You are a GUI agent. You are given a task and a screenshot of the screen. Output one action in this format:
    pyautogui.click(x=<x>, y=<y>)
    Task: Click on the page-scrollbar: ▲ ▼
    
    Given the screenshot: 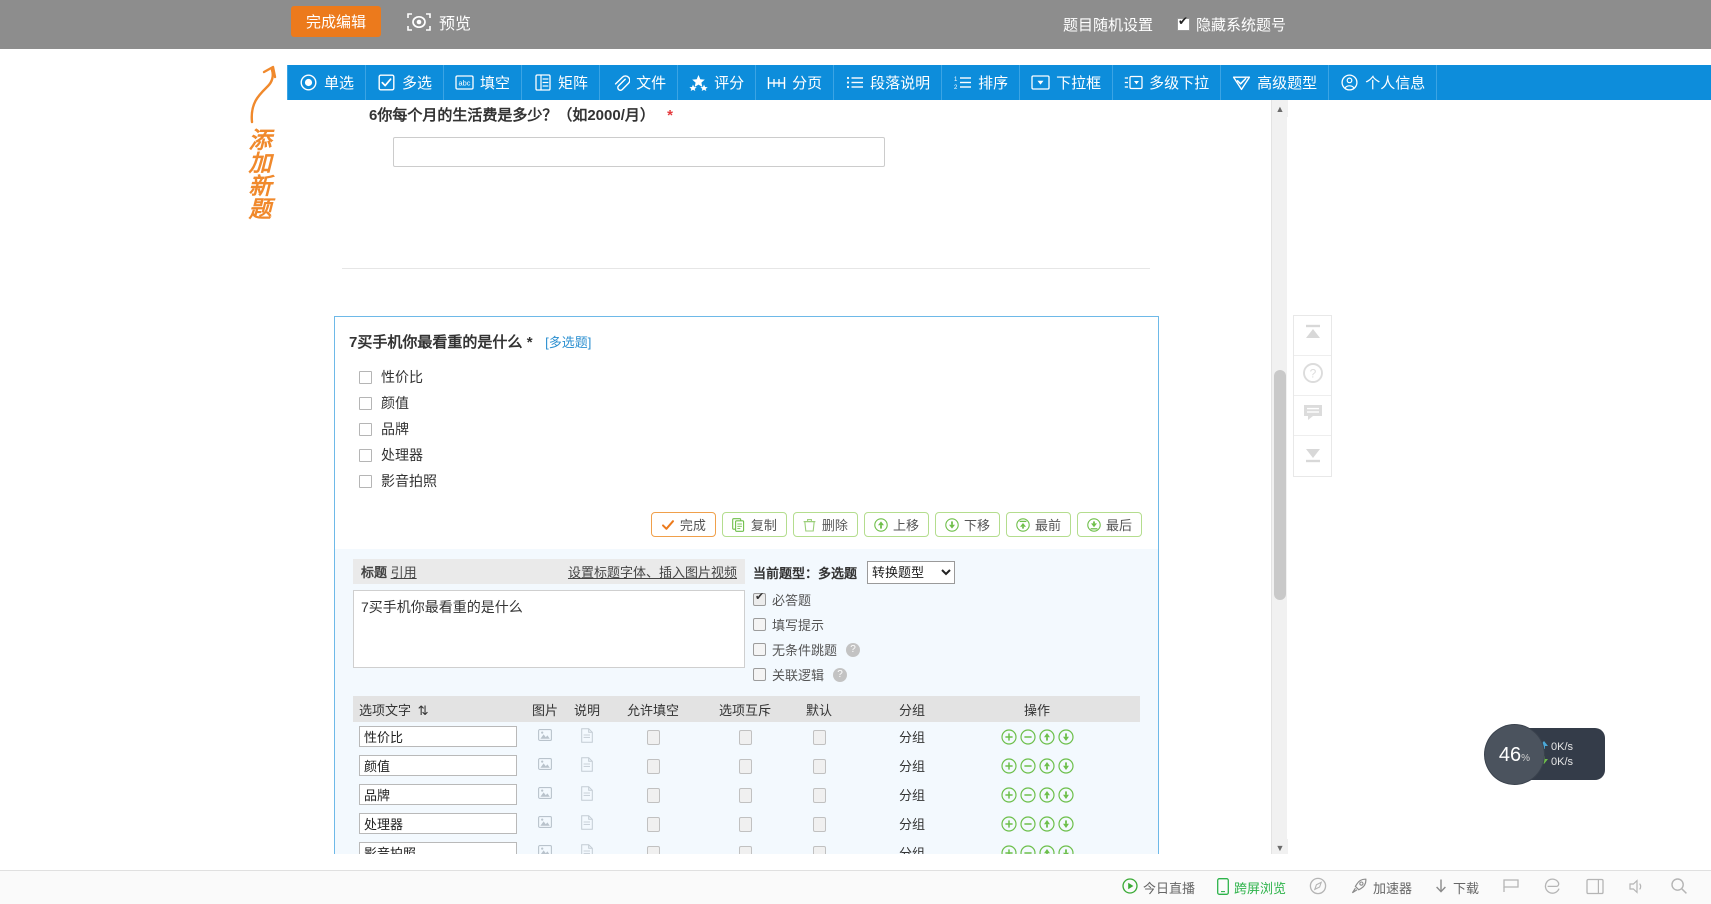 What is the action you would take?
    pyautogui.click(x=1279, y=478)
    